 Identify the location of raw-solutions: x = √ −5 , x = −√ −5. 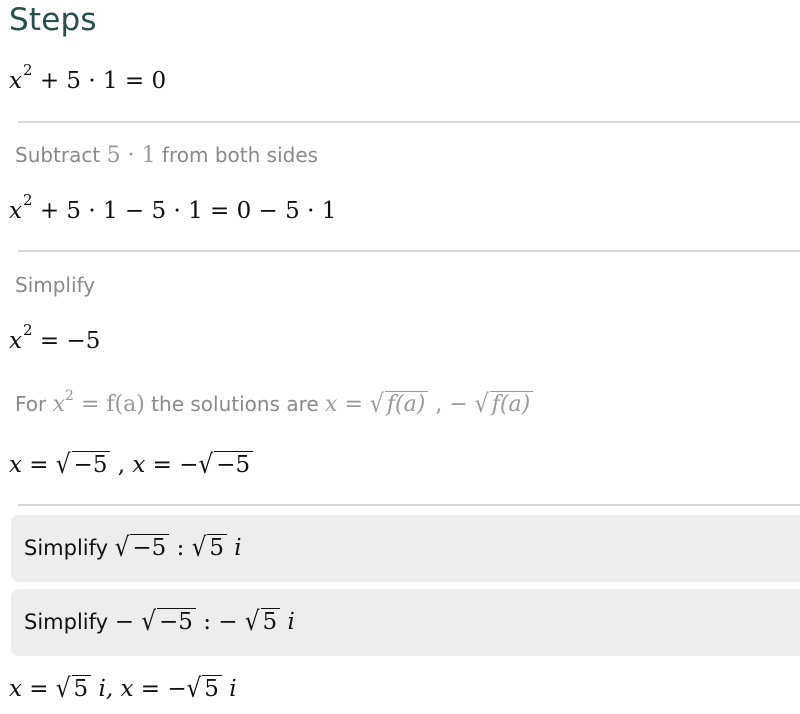
(131, 465).